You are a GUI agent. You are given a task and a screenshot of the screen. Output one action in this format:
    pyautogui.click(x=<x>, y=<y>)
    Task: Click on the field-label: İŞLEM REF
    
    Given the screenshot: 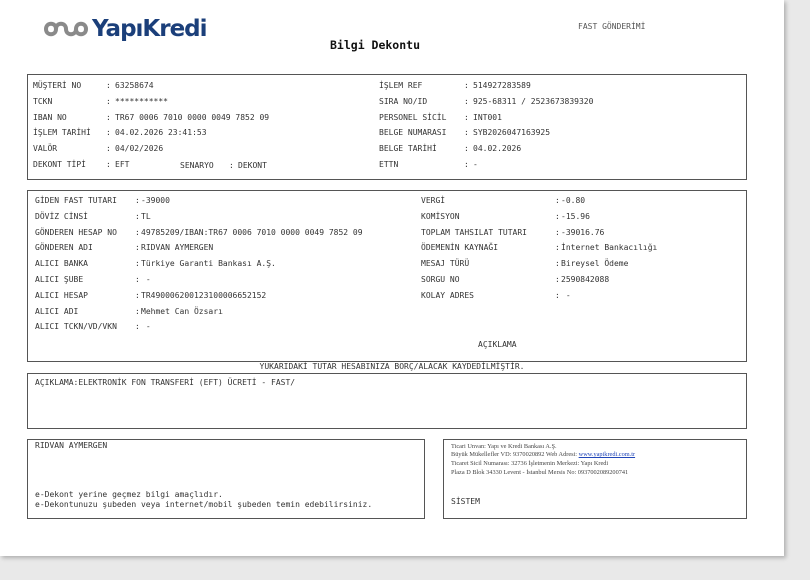 What is the action you would take?
    pyautogui.click(x=401, y=85)
    